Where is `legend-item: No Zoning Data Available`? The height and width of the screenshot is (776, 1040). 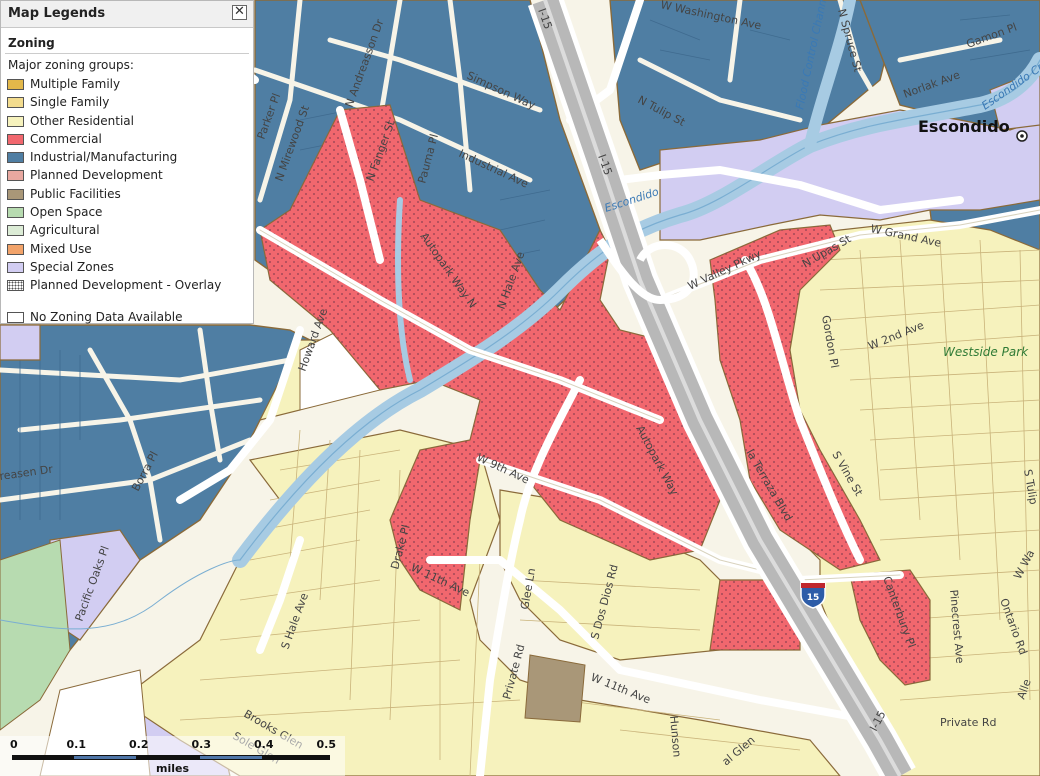
legend-item: No Zoning Data Available is located at coordinates (130, 318).